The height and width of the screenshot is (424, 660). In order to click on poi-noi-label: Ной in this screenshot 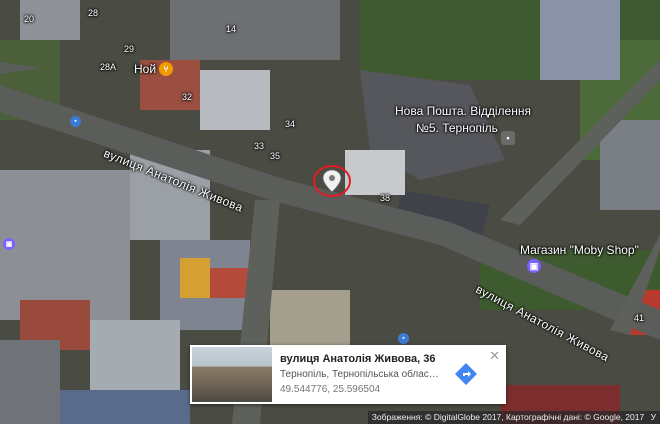, I will do `click(145, 69)`.